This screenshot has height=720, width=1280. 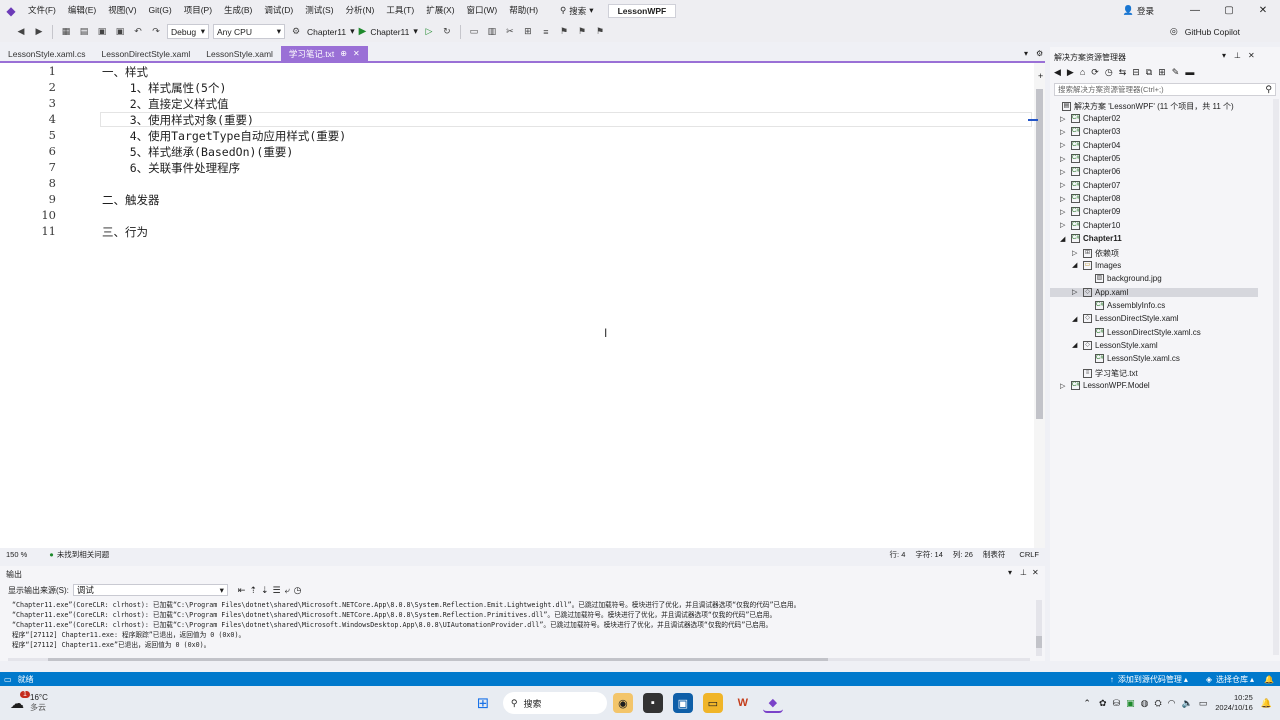 What do you see at coordinates (1174, 31) in the screenshot?
I see `copilot-icon: ◎` at bounding box center [1174, 31].